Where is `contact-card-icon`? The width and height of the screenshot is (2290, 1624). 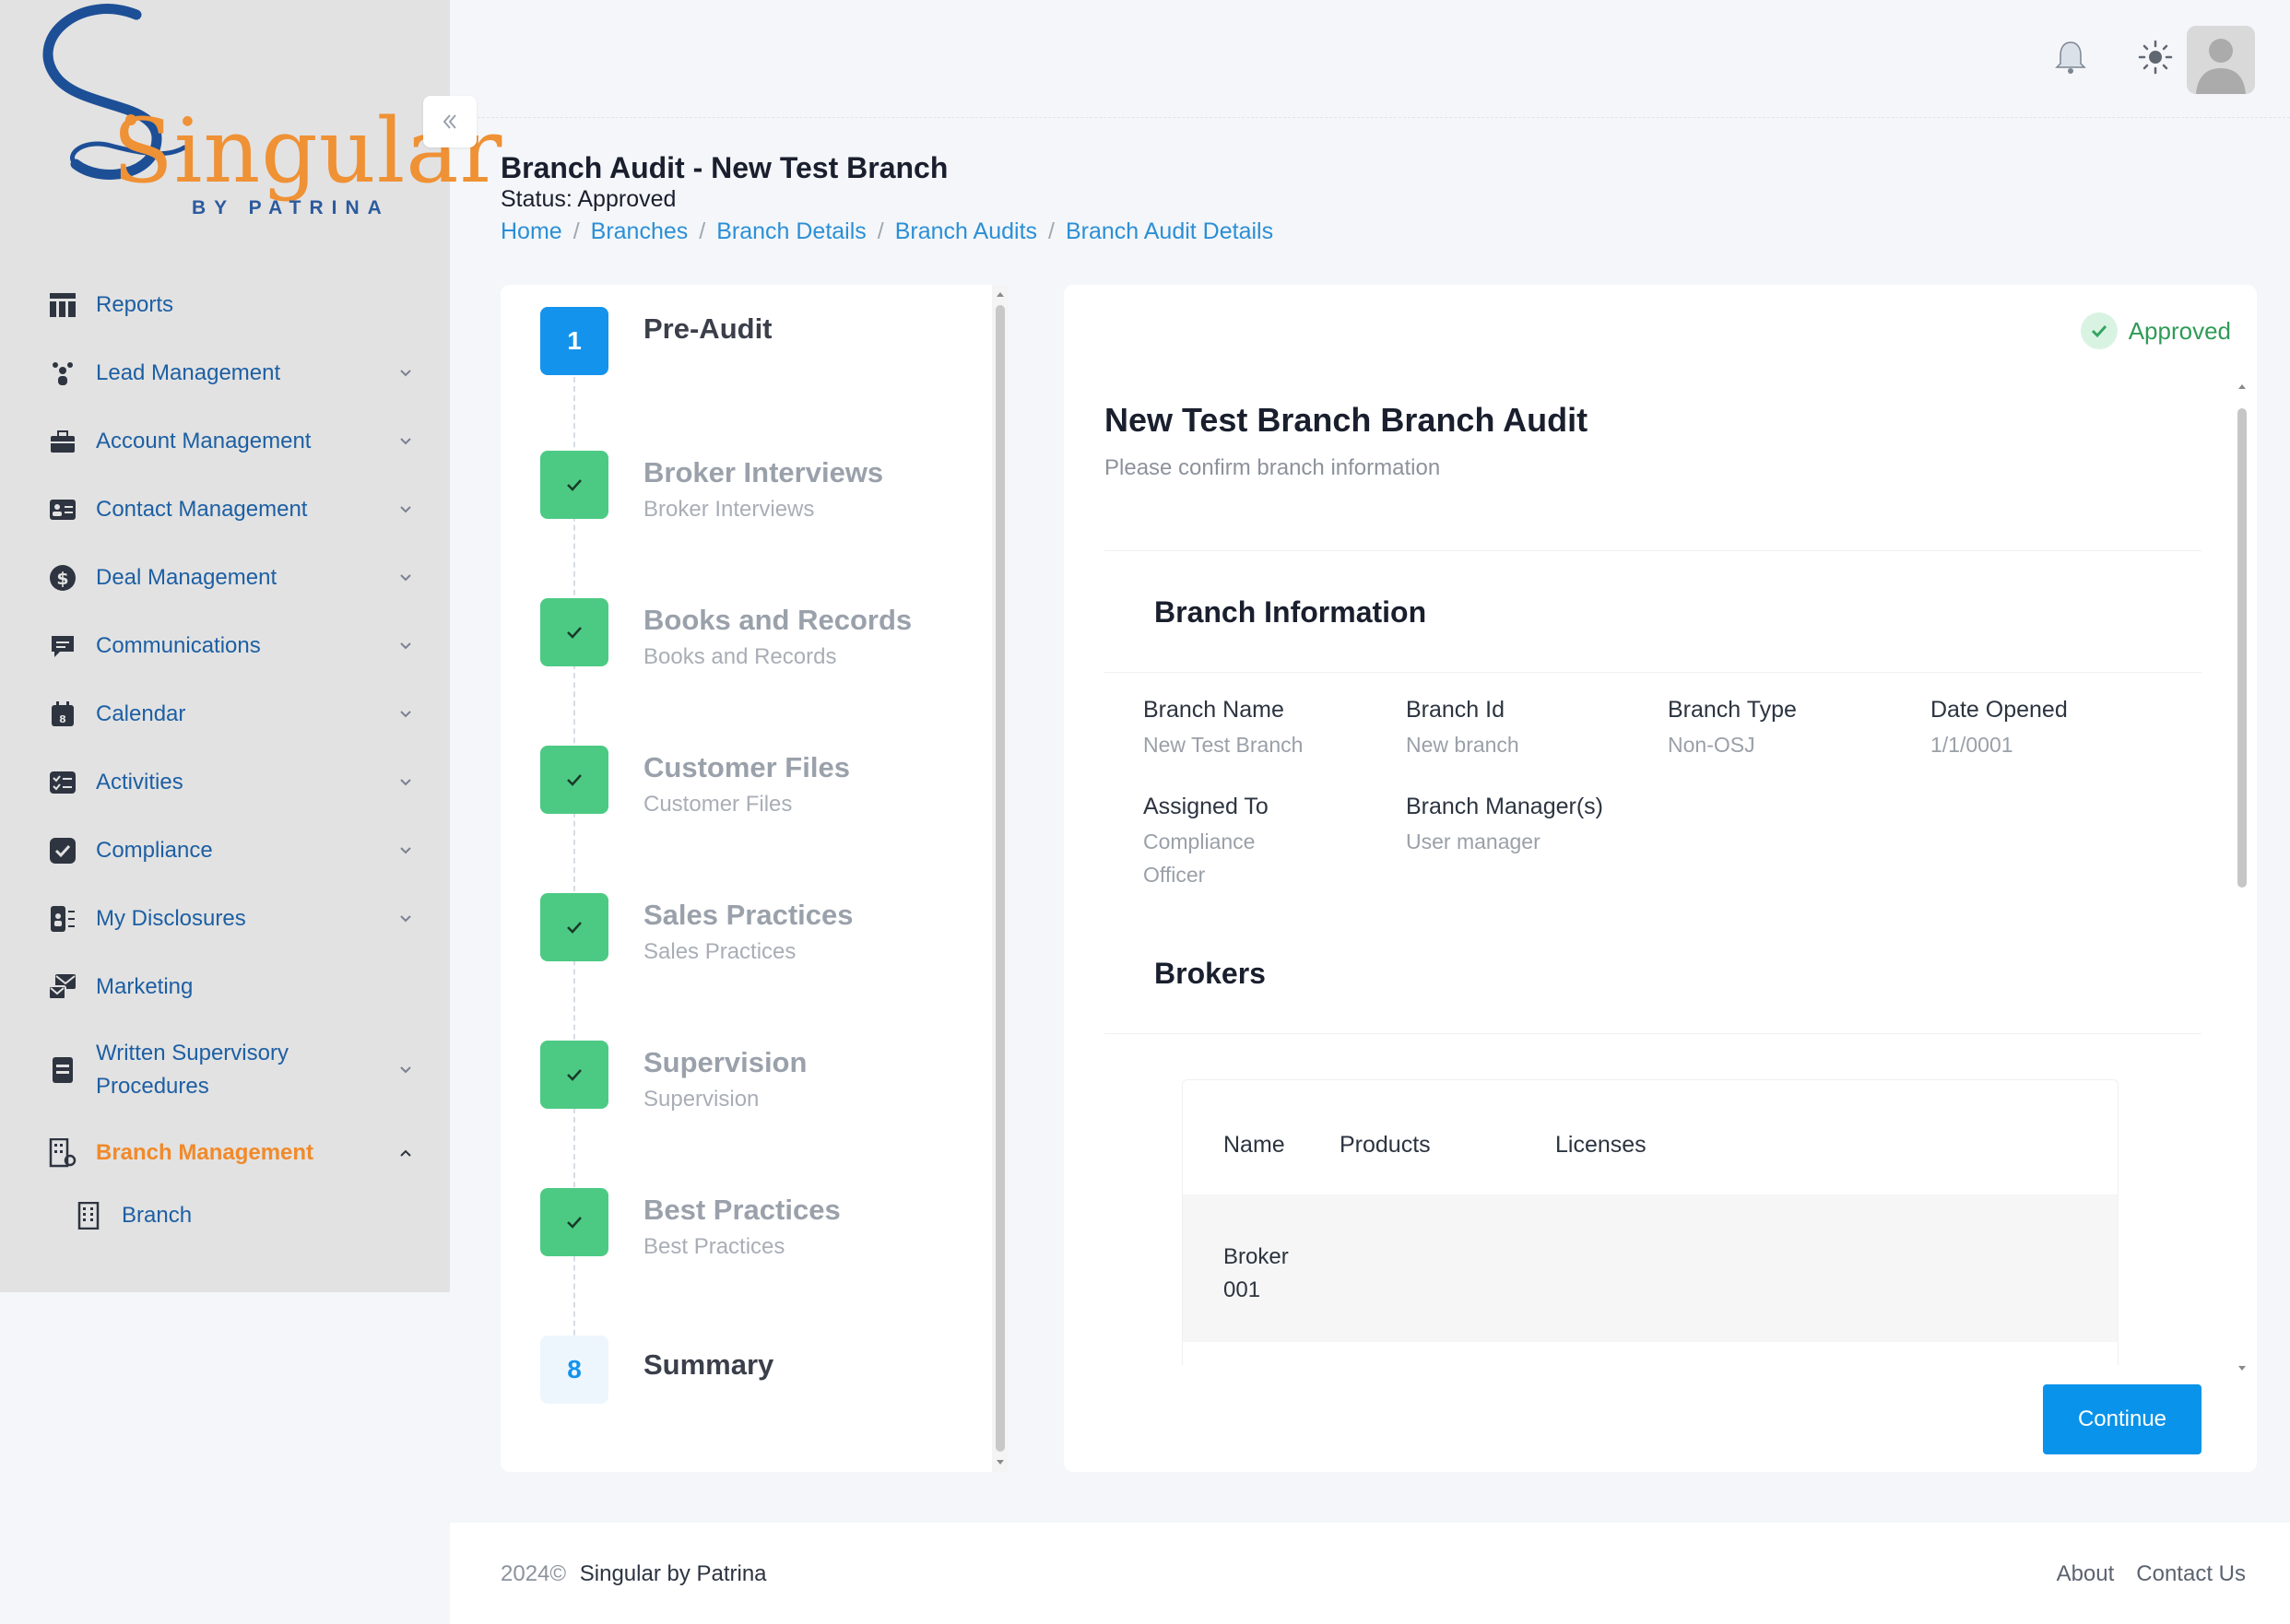 contact-card-icon is located at coordinates (63, 510).